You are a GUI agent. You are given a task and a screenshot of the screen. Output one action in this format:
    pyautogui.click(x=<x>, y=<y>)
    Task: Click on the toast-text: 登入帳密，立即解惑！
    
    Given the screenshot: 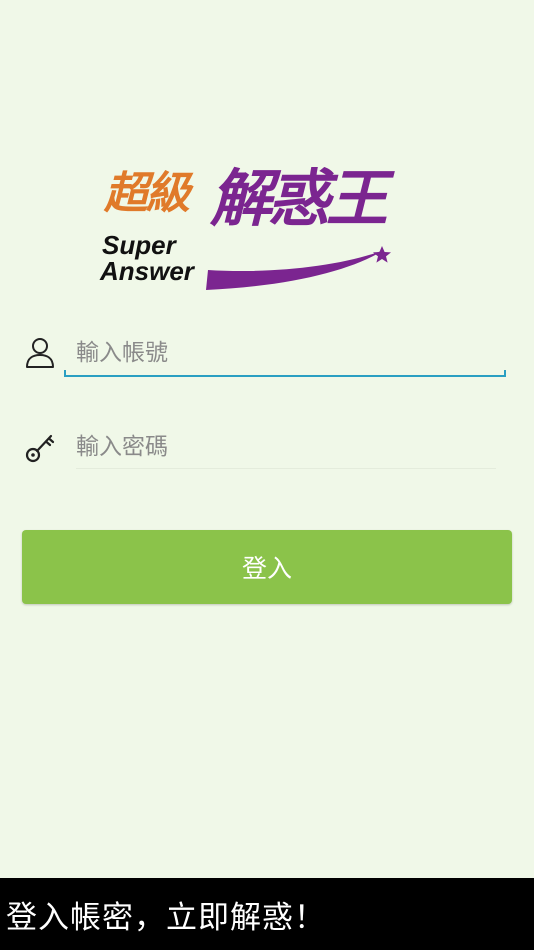 What is the action you would take?
    pyautogui.click(x=166, y=918)
    